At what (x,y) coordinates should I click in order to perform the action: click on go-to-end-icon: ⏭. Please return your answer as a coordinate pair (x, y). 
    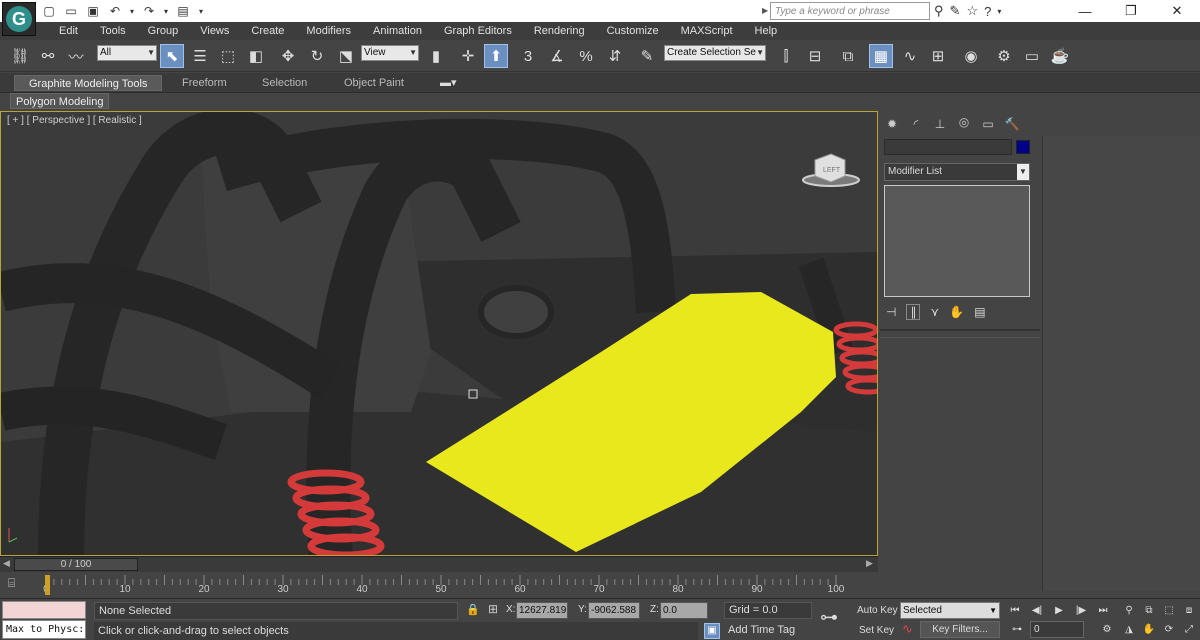
    Looking at the image, I should click on (1103, 610).